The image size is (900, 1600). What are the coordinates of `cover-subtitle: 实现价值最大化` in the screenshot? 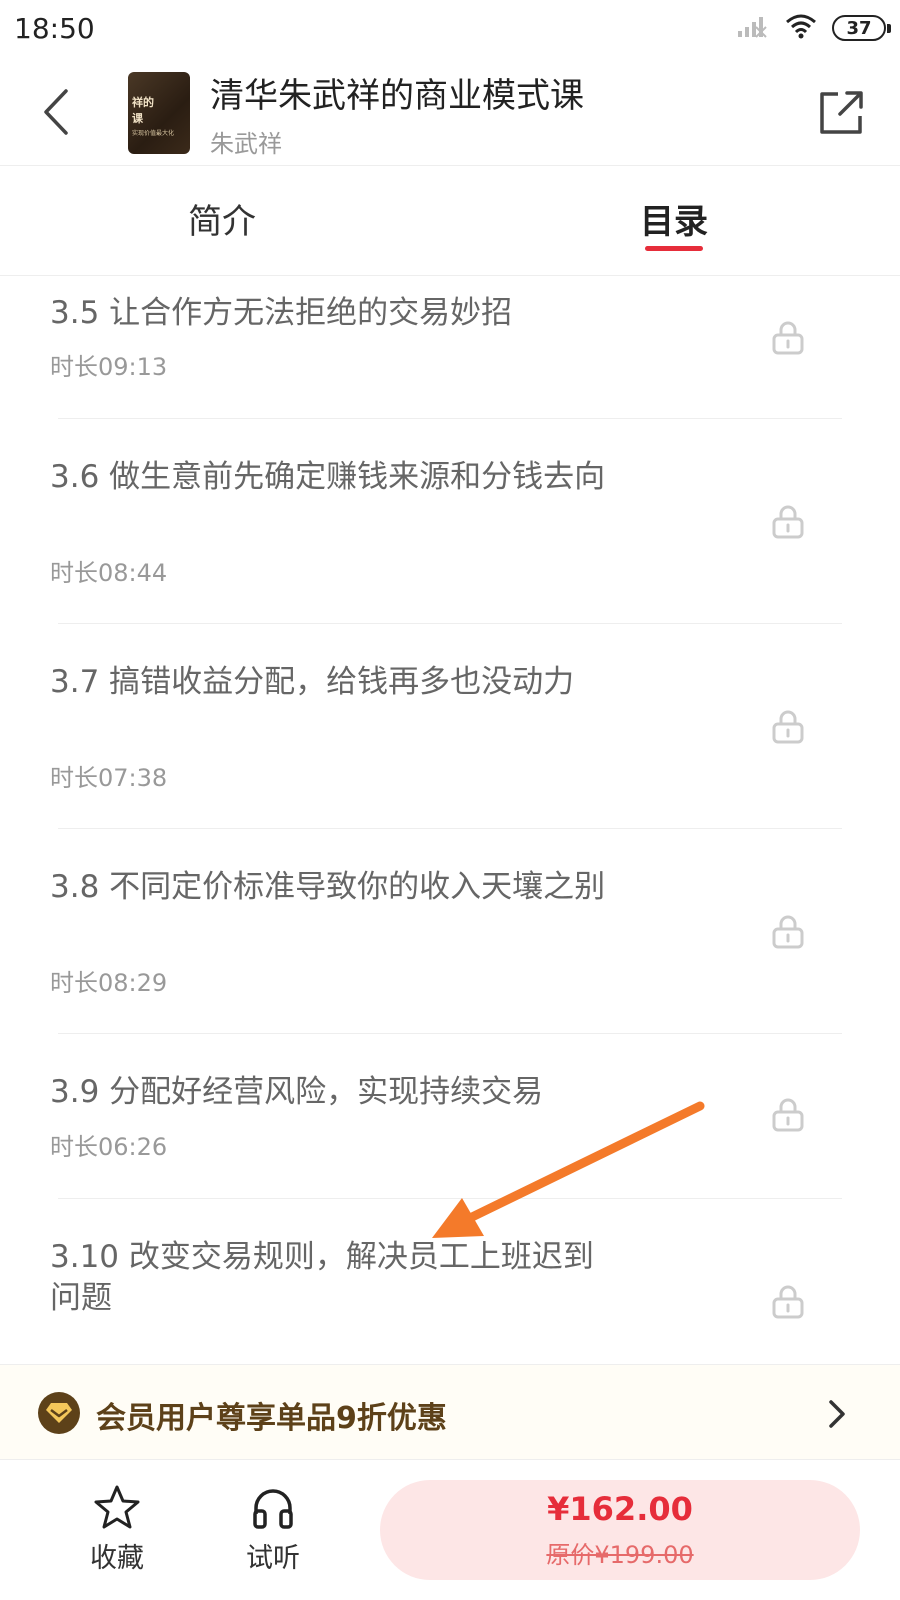 It's located at (153, 133).